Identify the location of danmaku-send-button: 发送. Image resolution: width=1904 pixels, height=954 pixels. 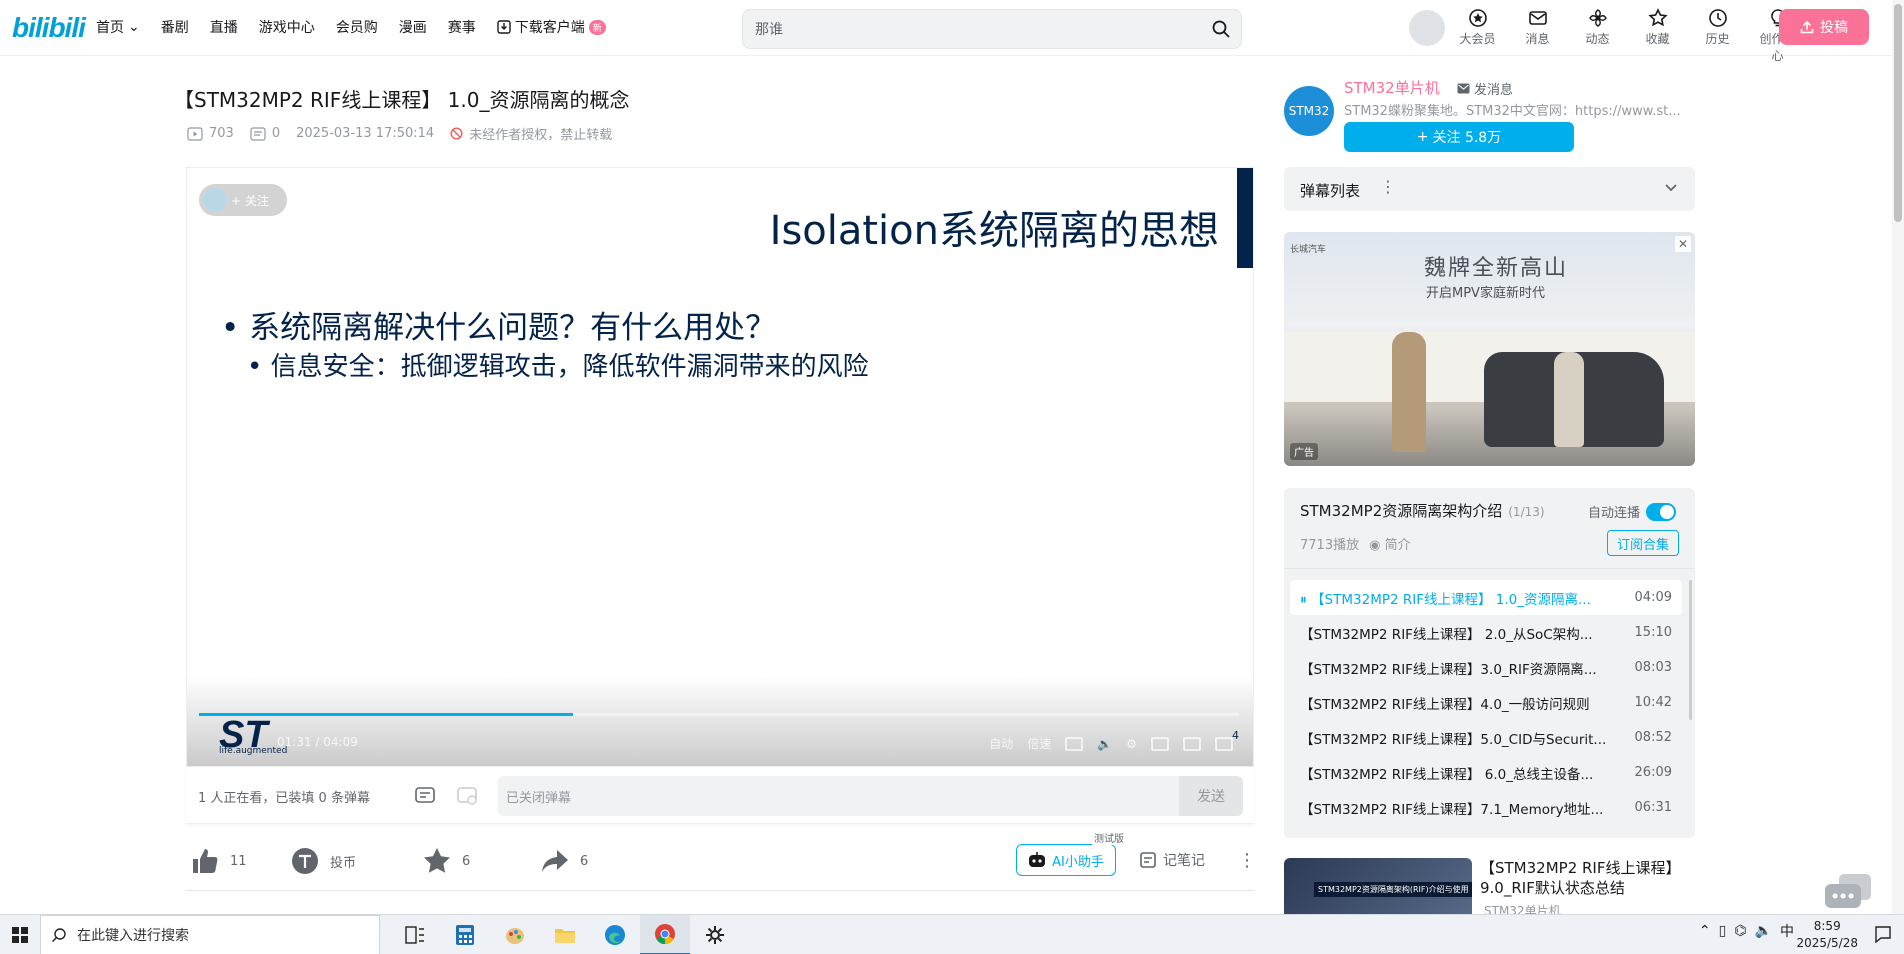
(1211, 796).